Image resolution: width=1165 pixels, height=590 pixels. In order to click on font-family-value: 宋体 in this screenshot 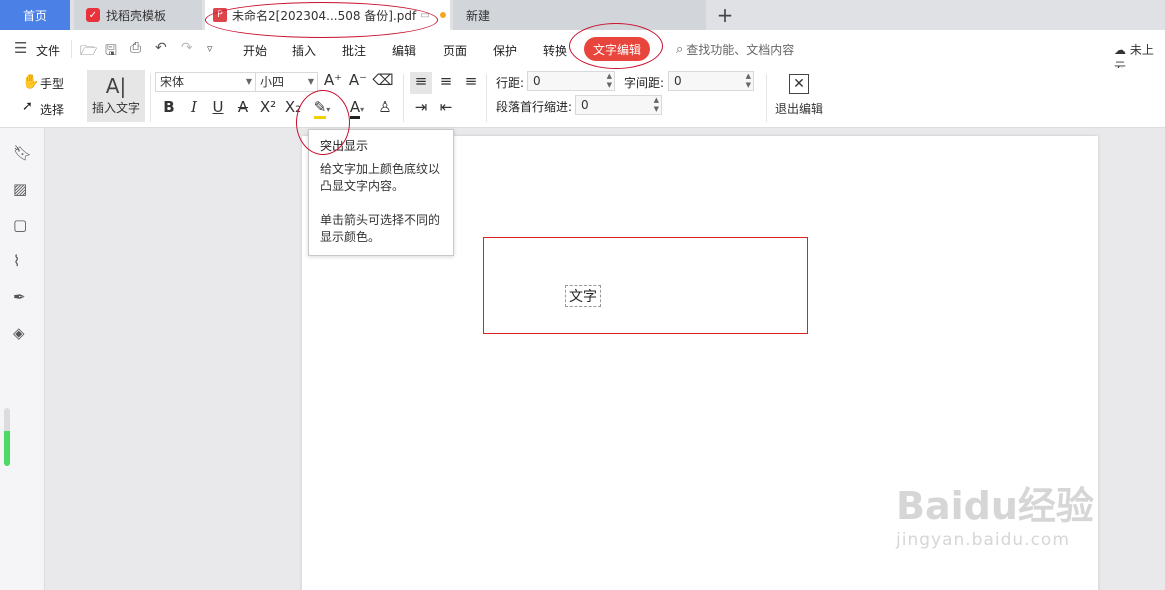, I will do `click(172, 82)`.